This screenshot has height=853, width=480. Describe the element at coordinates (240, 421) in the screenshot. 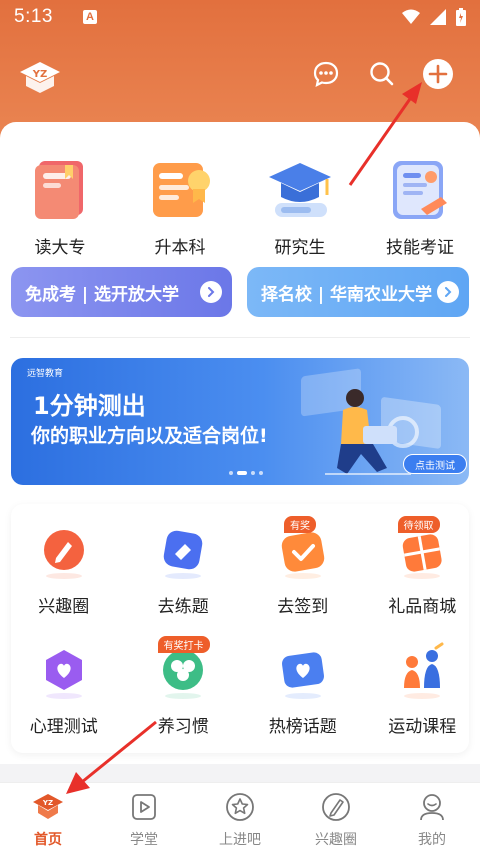

I see `career-test-banner: 远智教育 1分钟测出 你的职业方向以及适合岗位! 点击测试` at that location.